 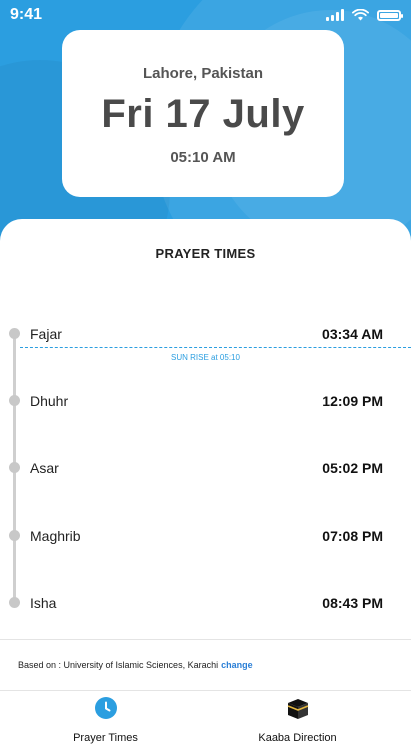 What do you see at coordinates (352, 603) in the screenshot?
I see `prayer-time: 08:43 PM` at bounding box center [352, 603].